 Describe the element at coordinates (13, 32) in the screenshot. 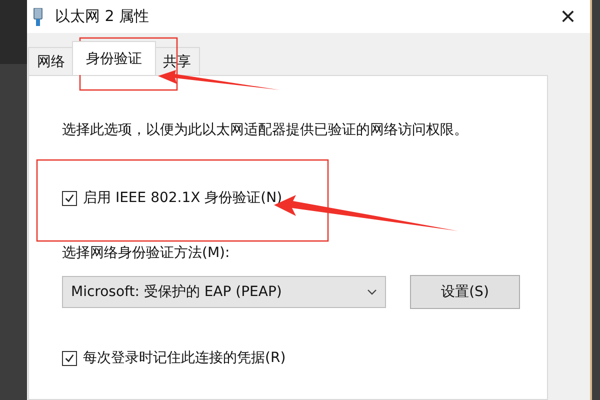

I see `background-panel` at that location.